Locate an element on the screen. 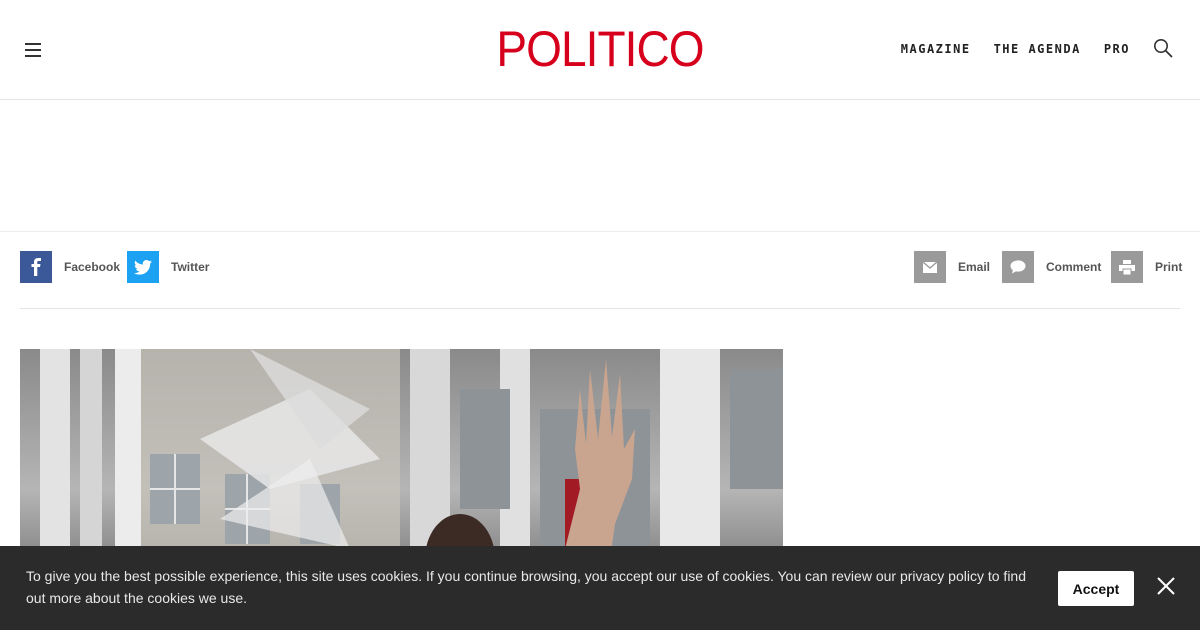 This screenshot has height=630, width=1200. twitter-label: Twitter is located at coordinates (190, 267).